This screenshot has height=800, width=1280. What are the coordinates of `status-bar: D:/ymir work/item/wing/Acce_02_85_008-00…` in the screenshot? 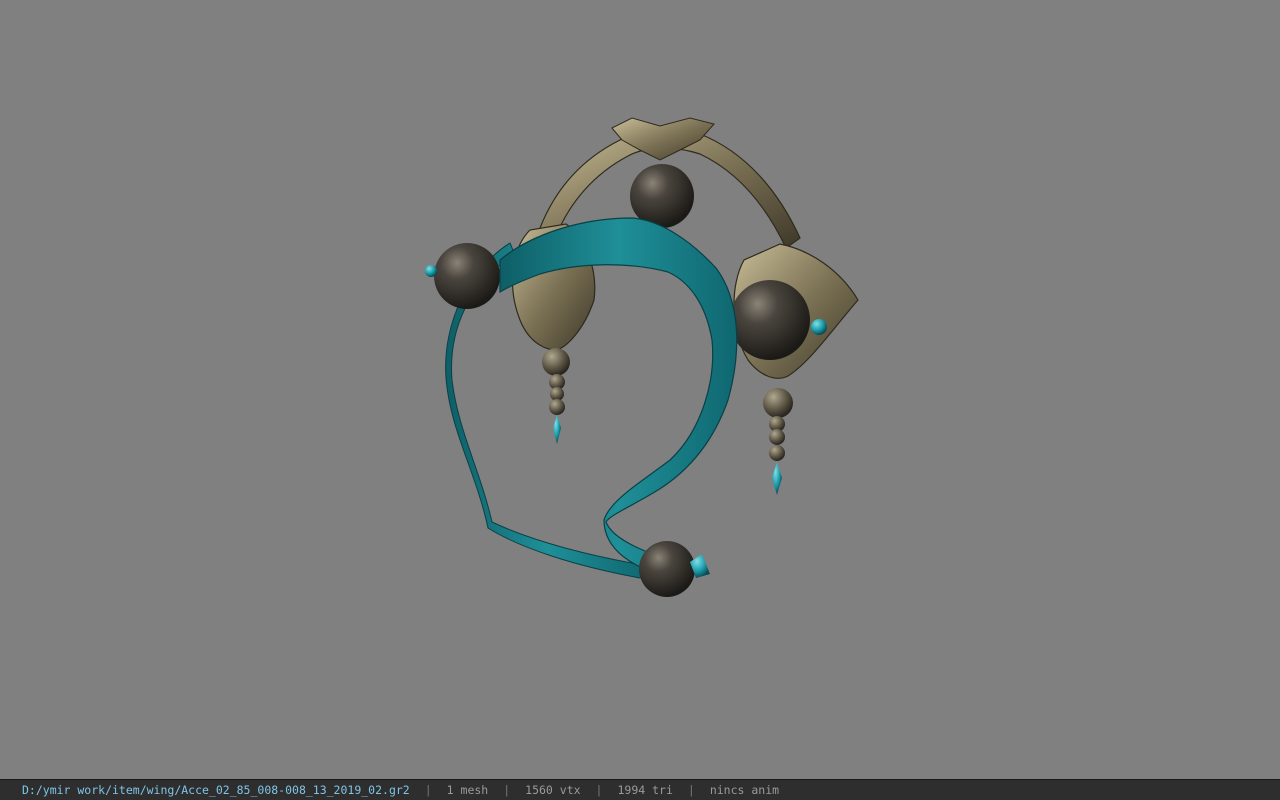 It's located at (640, 789).